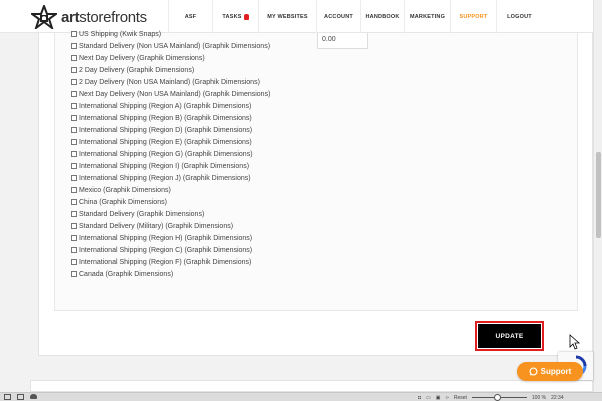 The height and width of the screenshot is (401, 602). Describe the element at coordinates (287, 16) in the screenshot. I see `nav-item-label: MY WEBSITES` at that location.